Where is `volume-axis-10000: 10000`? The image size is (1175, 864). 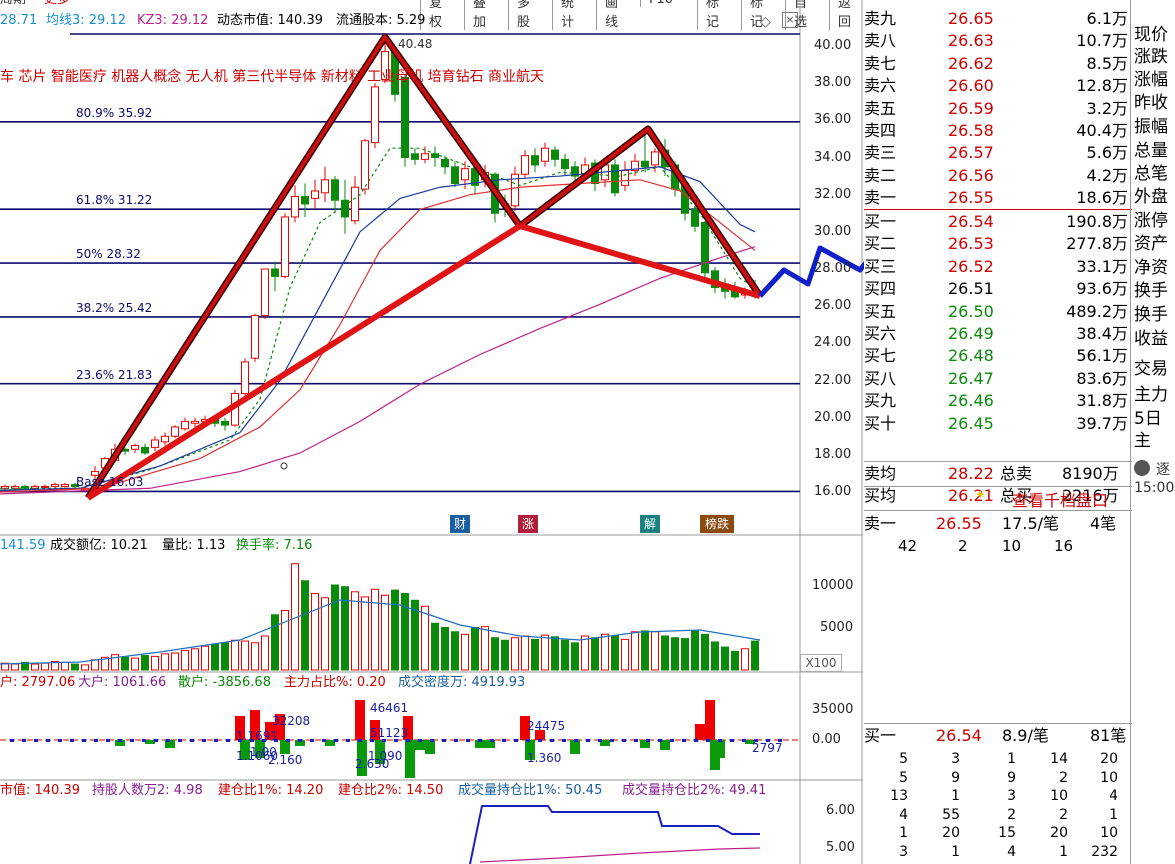
volume-axis-10000: 10000 is located at coordinates (833, 585).